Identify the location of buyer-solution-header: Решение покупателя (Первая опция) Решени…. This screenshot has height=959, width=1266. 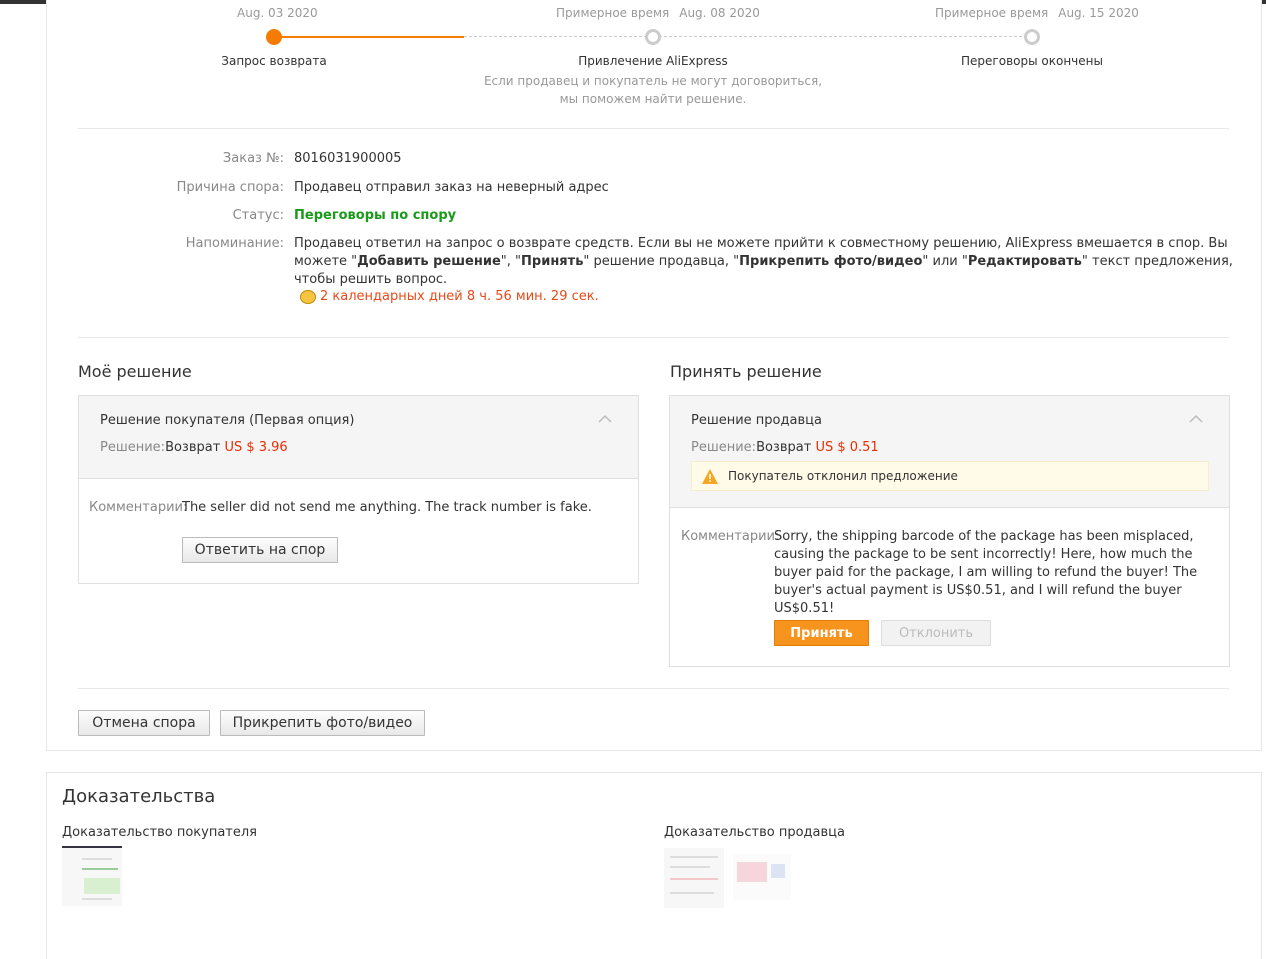
(358, 437).